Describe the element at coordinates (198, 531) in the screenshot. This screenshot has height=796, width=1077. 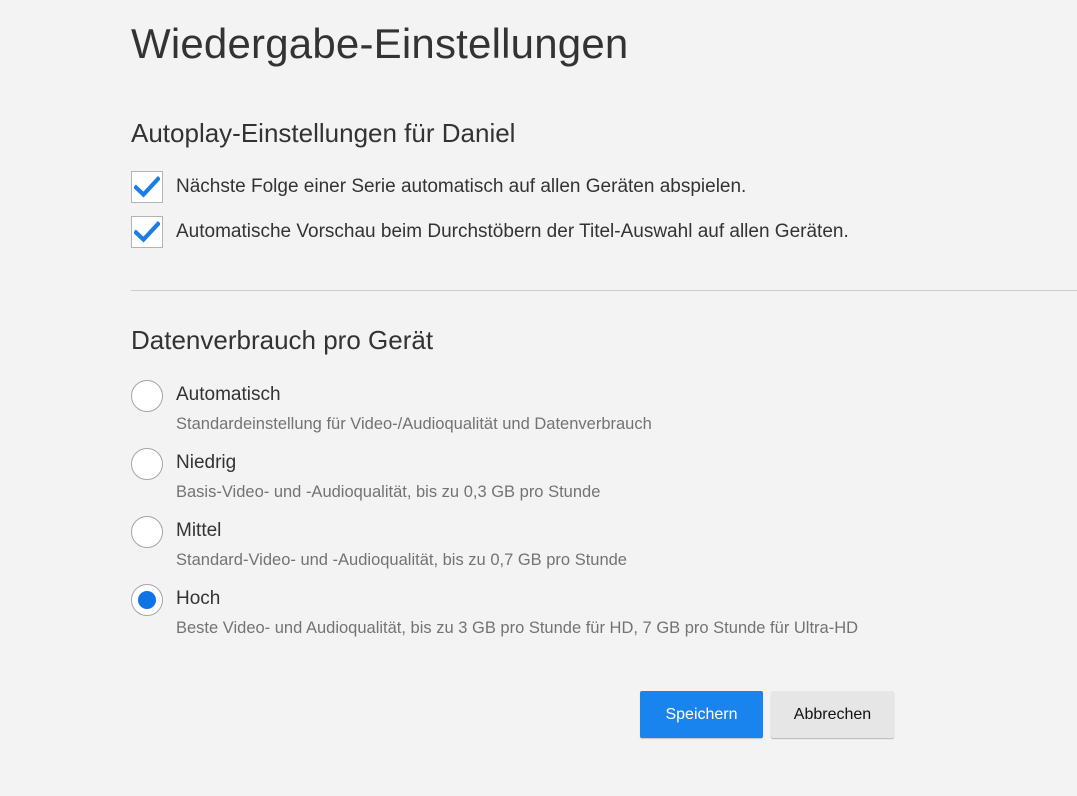
I see `radio-option-label: Mittel` at that location.